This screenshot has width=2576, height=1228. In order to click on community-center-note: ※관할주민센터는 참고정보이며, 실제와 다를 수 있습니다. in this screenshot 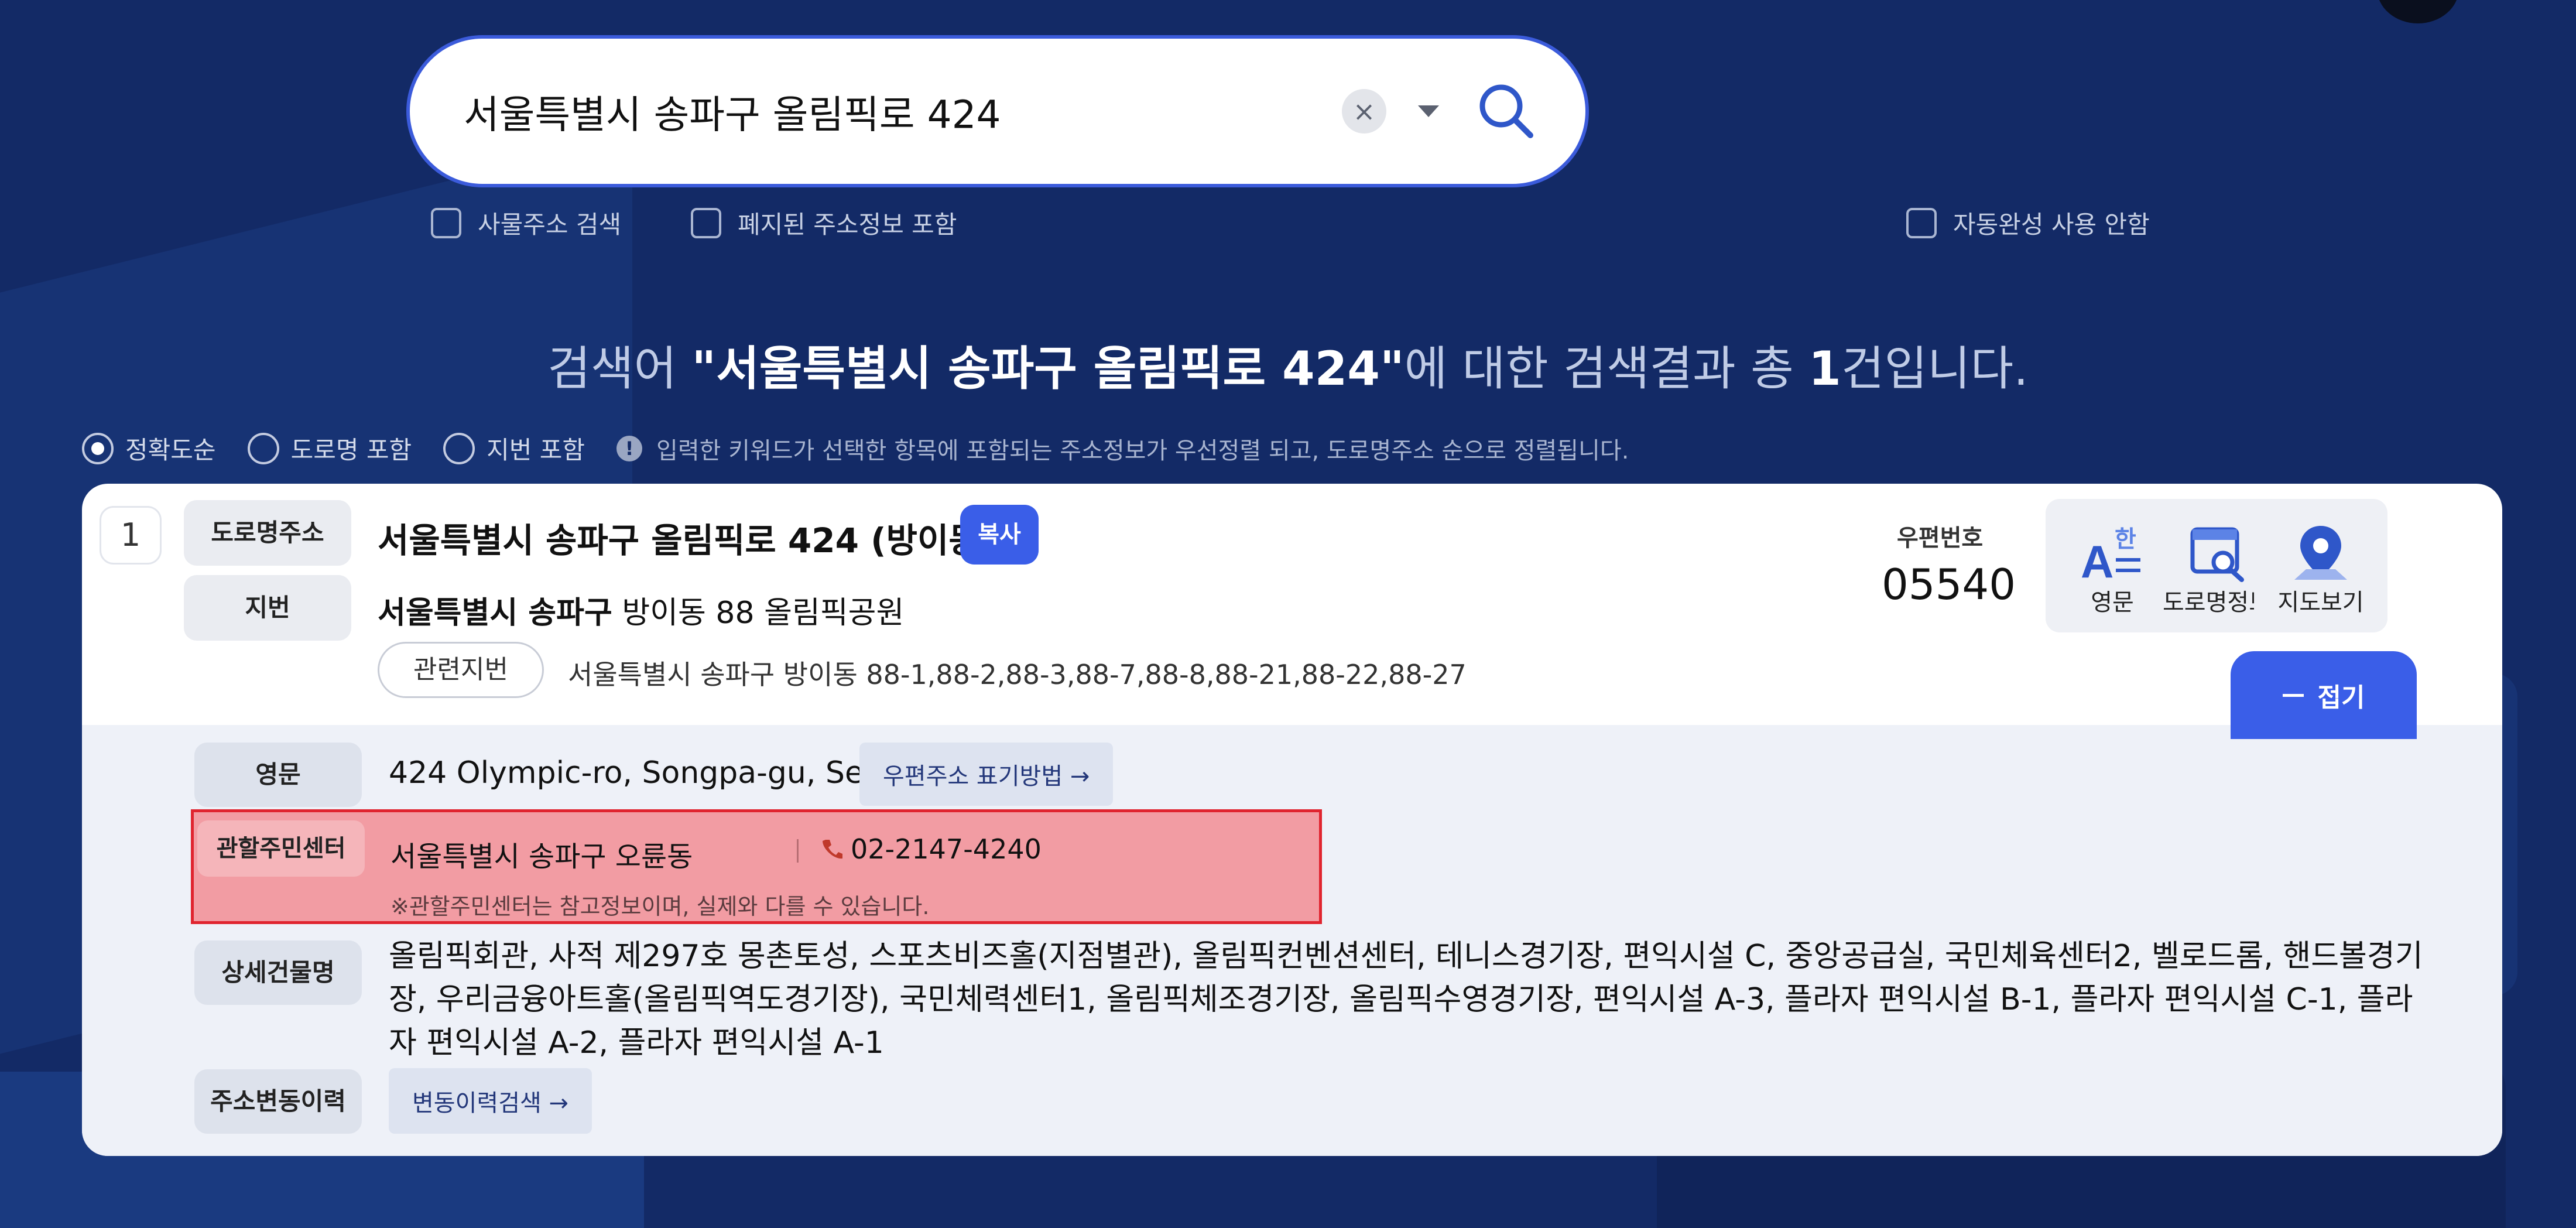, I will do `click(660, 906)`.